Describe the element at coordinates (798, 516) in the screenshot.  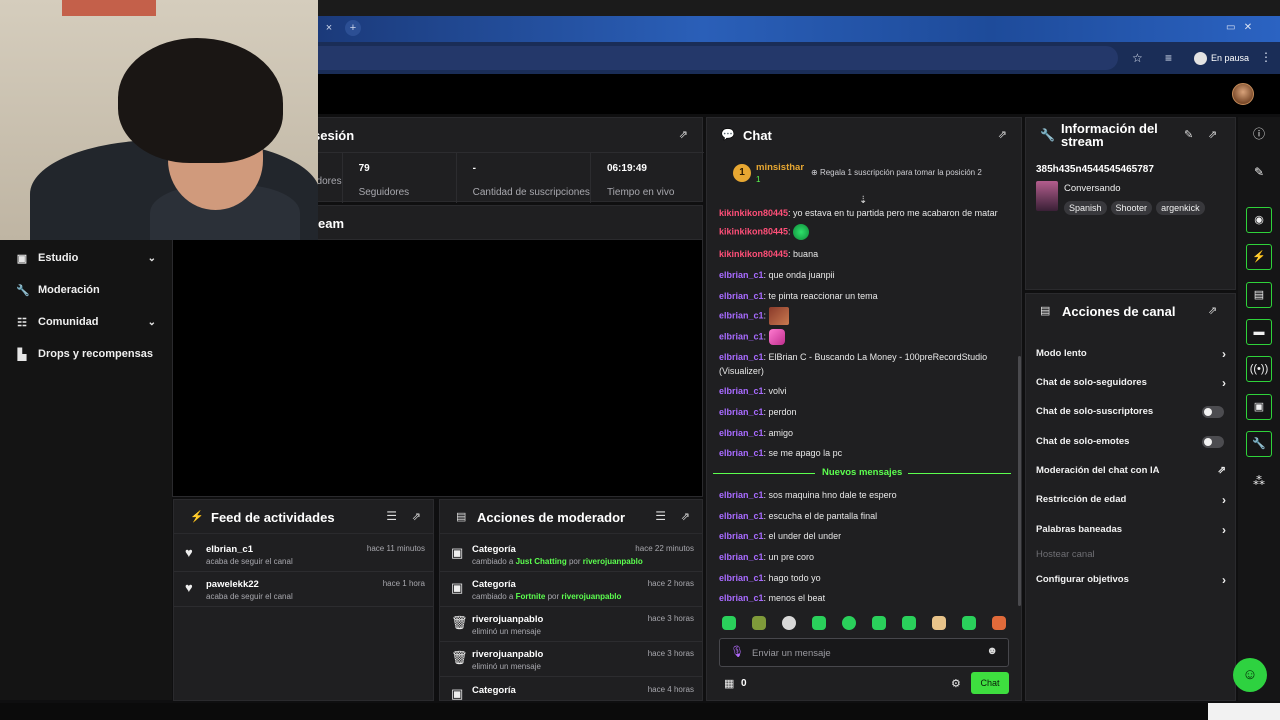
I see `chat-message: elbrian_c1: escucha el de pantalla final` at that location.